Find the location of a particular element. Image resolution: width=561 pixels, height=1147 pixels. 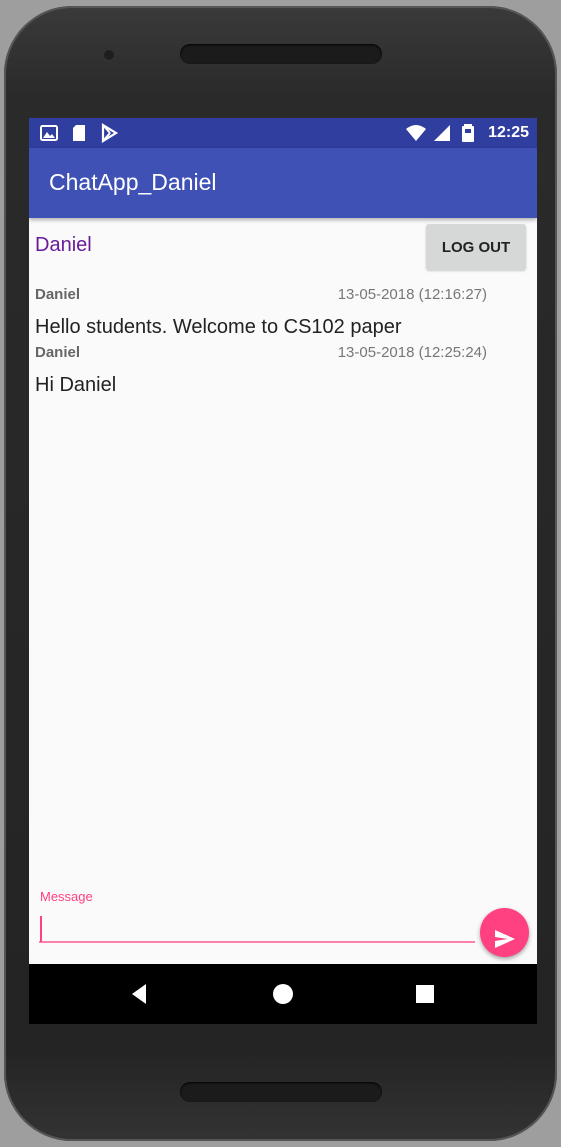

send-icon is located at coordinates (505, 938).